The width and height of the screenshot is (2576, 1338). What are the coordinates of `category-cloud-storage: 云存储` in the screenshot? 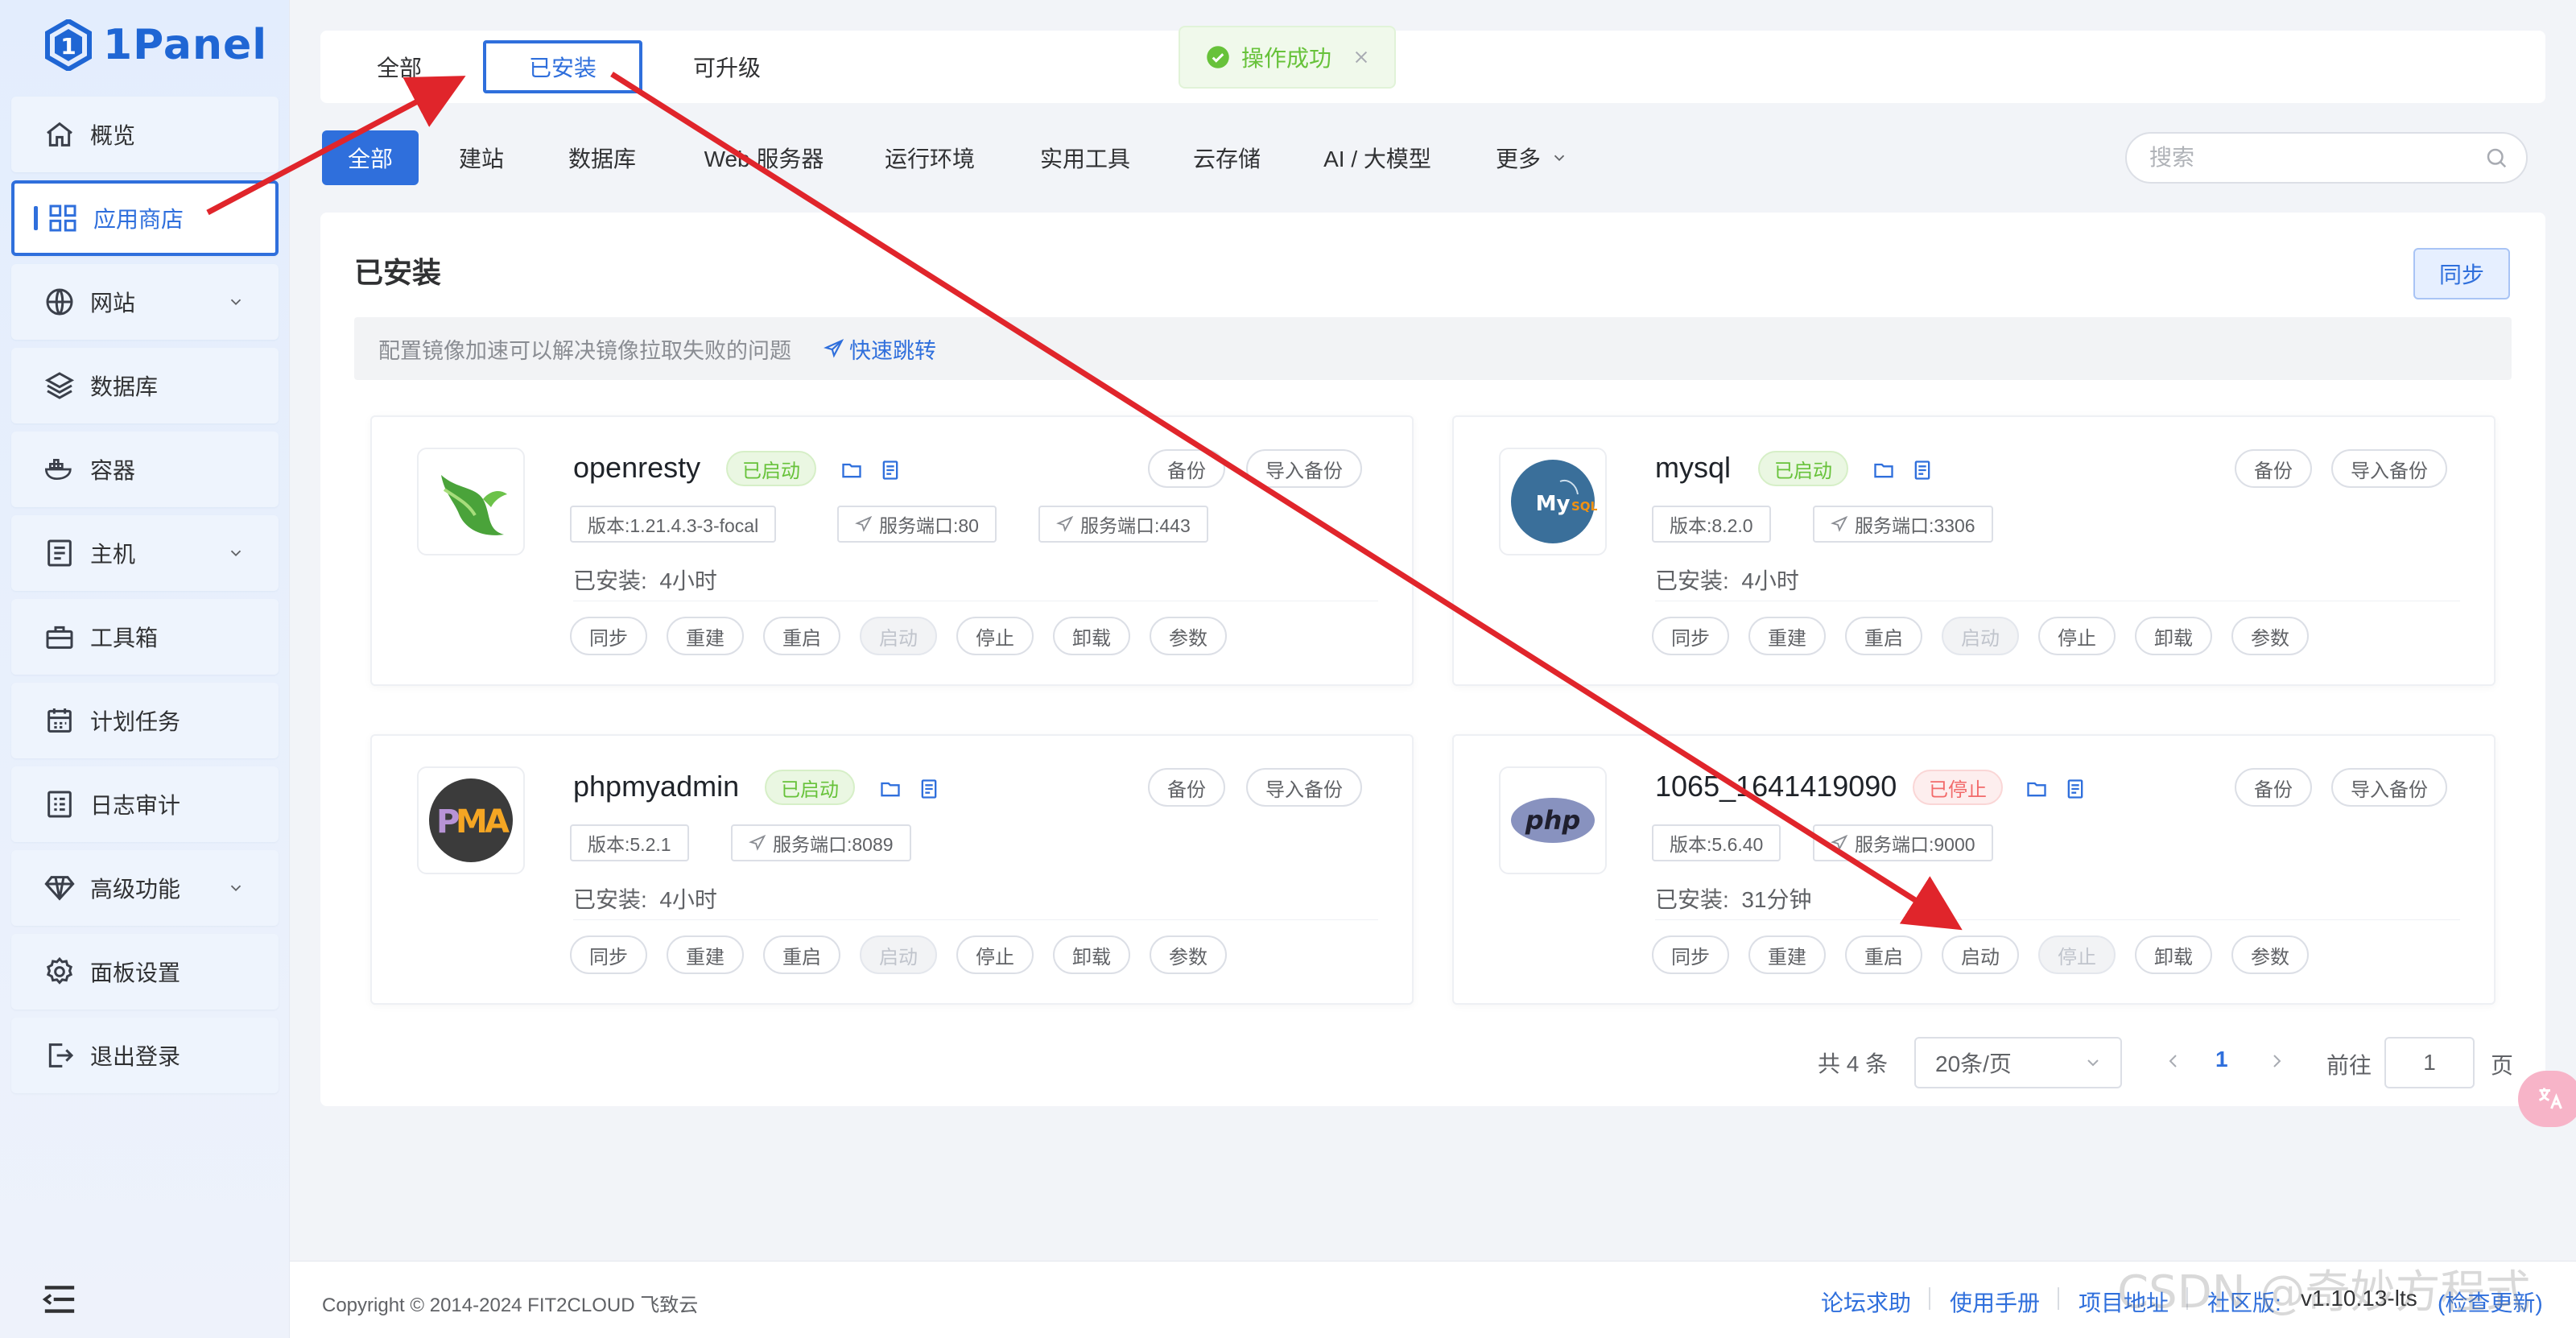 It's located at (1227, 157).